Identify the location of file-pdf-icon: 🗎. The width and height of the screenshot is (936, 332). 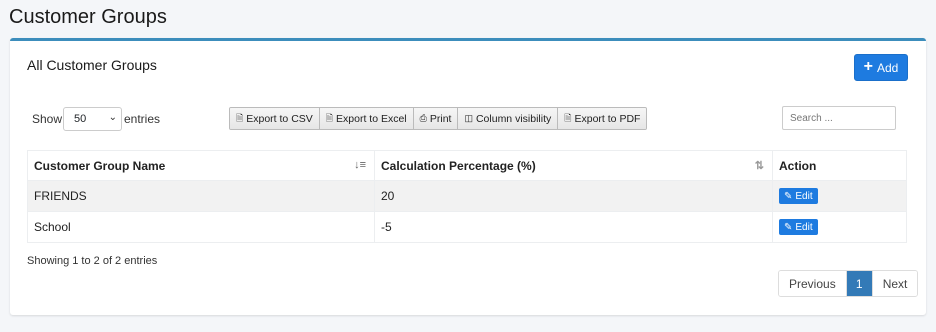
(568, 117).